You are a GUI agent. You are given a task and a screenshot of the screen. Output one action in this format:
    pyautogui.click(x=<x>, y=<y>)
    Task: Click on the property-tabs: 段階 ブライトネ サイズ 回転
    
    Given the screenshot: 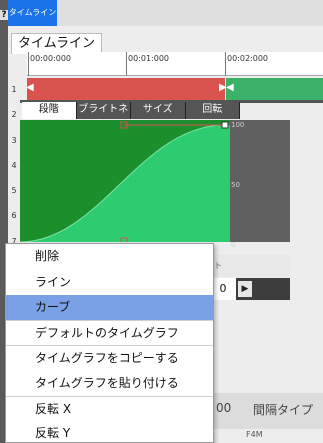 What is the action you would take?
    pyautogui.click(x=131, y=110)
    